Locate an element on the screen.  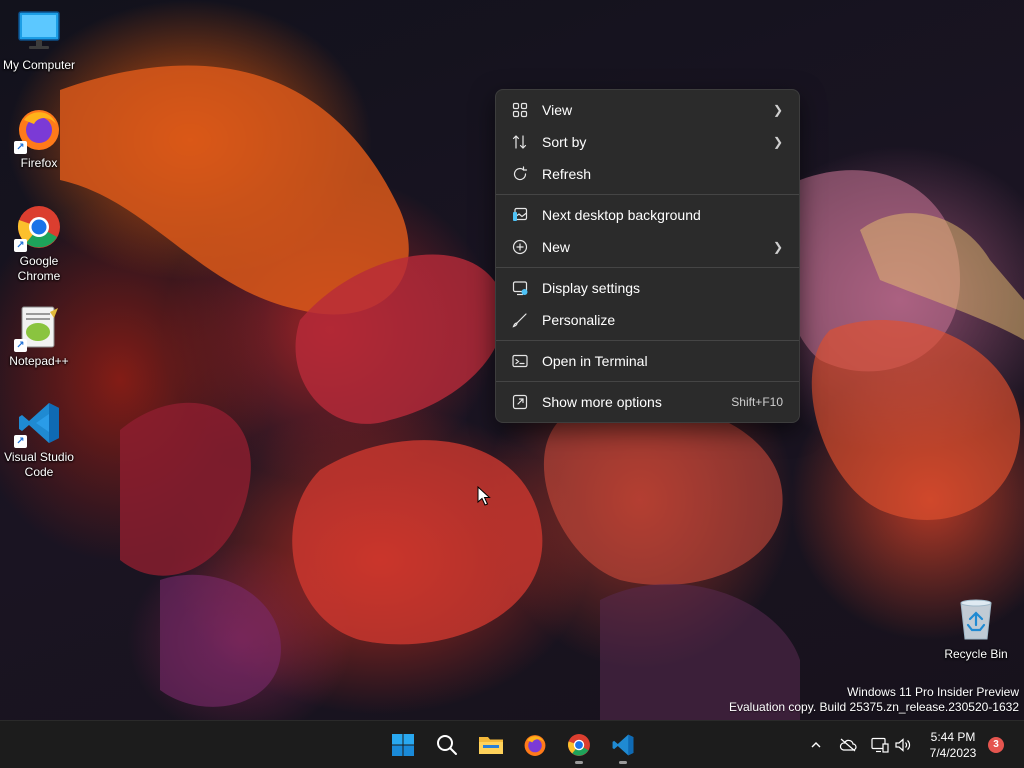
chrome-icon: ↗ is located at coordinates (38, 228).